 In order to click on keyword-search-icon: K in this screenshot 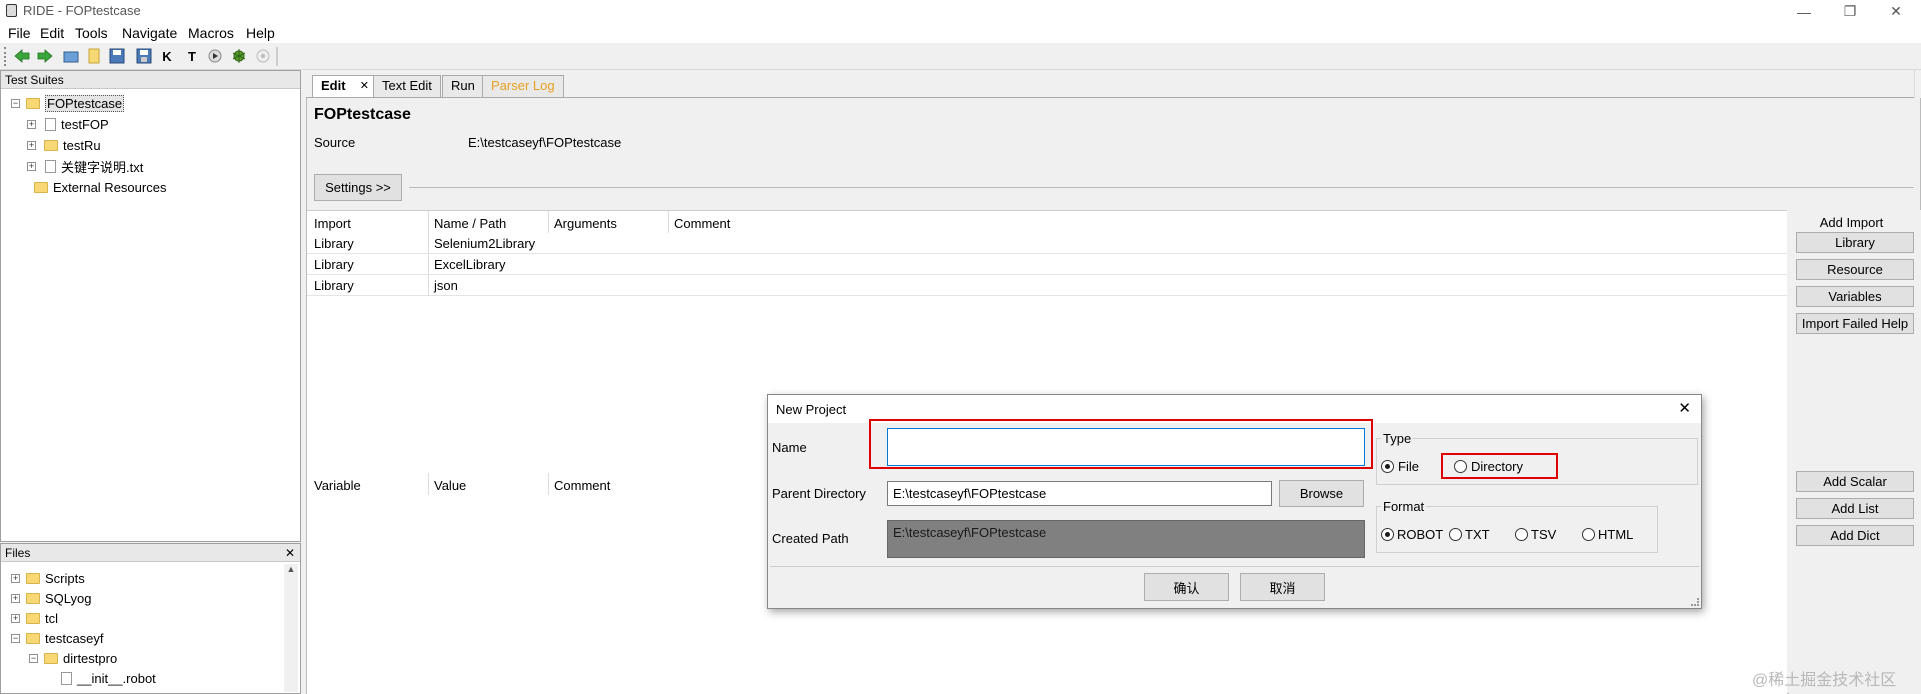, I will do `click(167, 56)`.